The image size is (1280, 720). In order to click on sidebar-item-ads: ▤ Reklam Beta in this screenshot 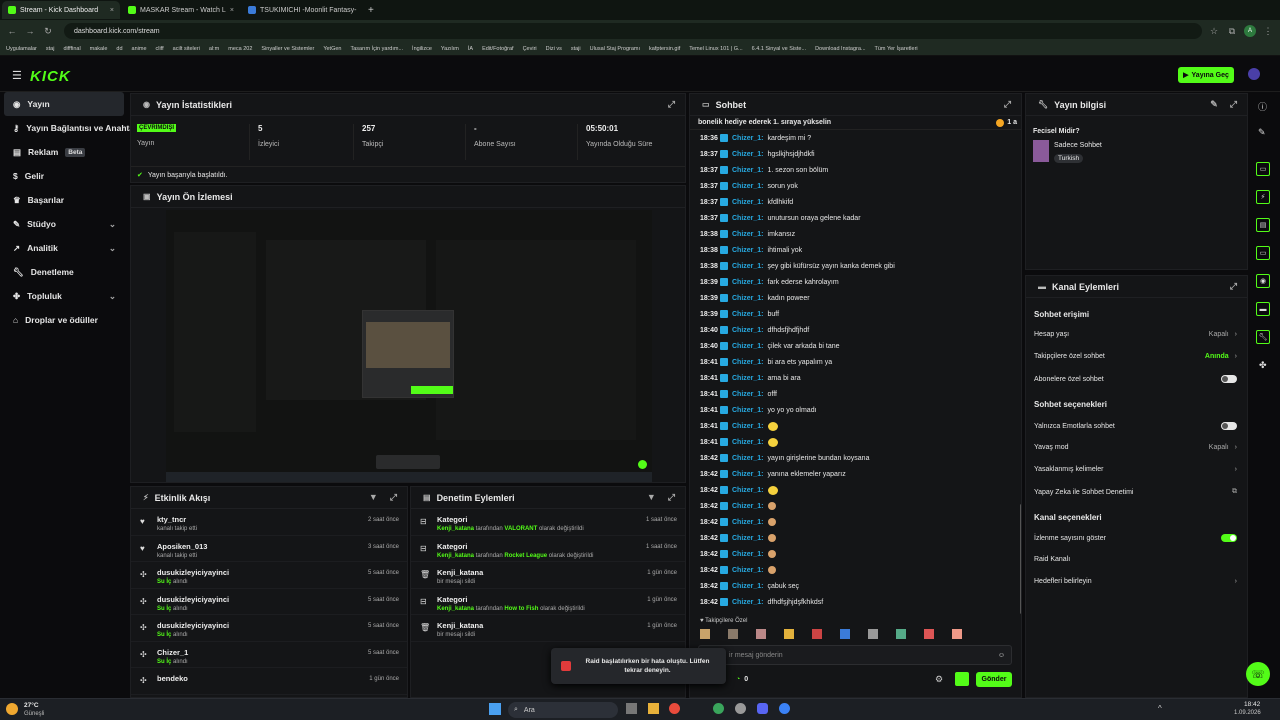, I will do `click(64, 152)`.